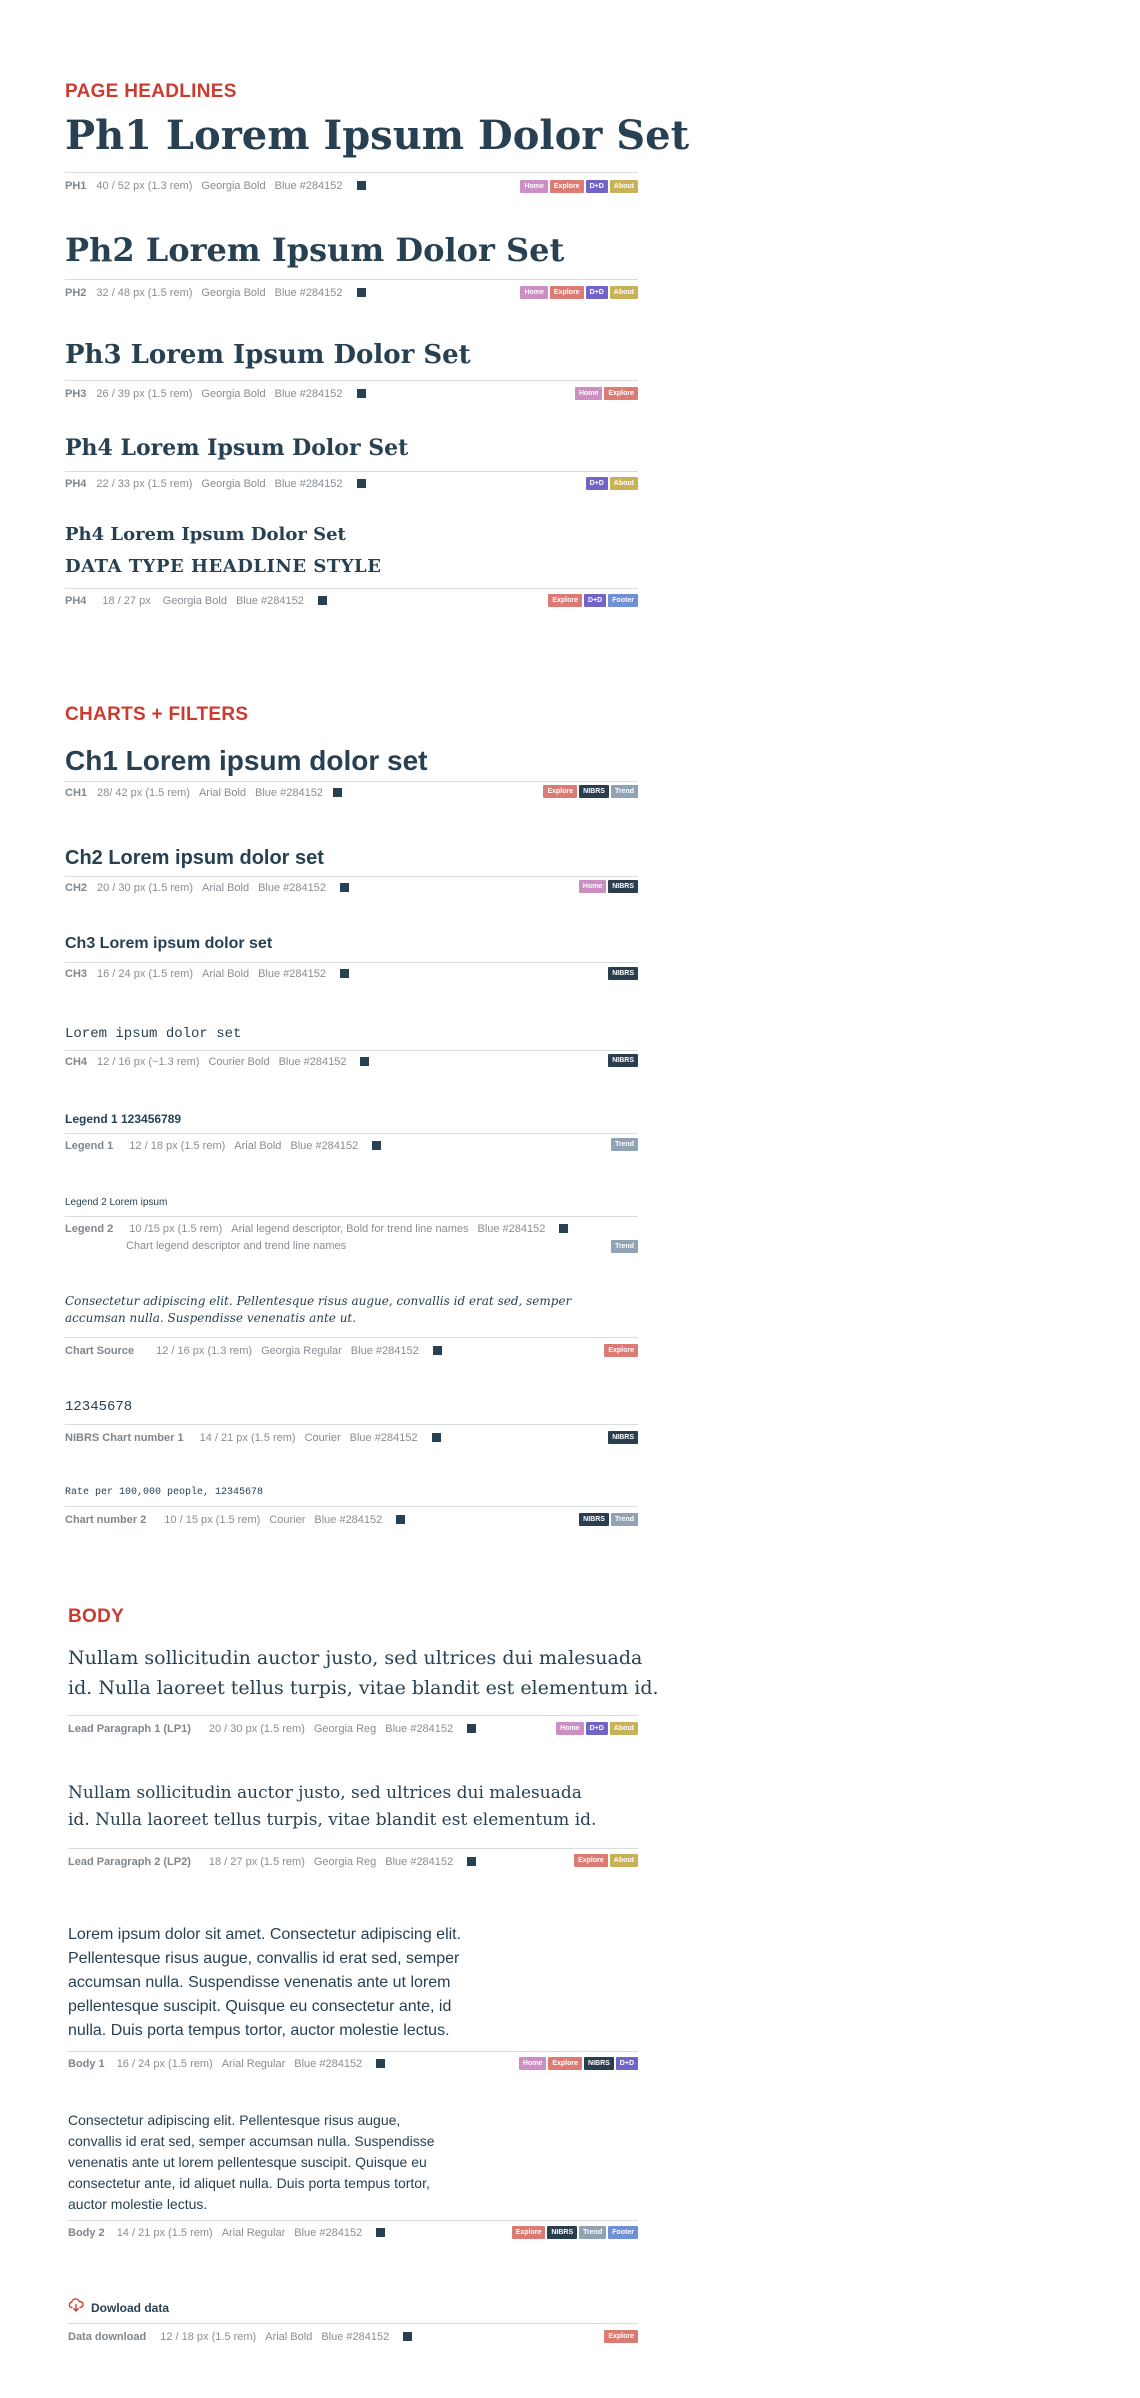 This screenshot has height=2398, width=1140. What do you see at coordinates (124, 1438) in the screenshot?
I see `spec-label: NIBRS Chart number 1` at bounding box center [124, 1438].